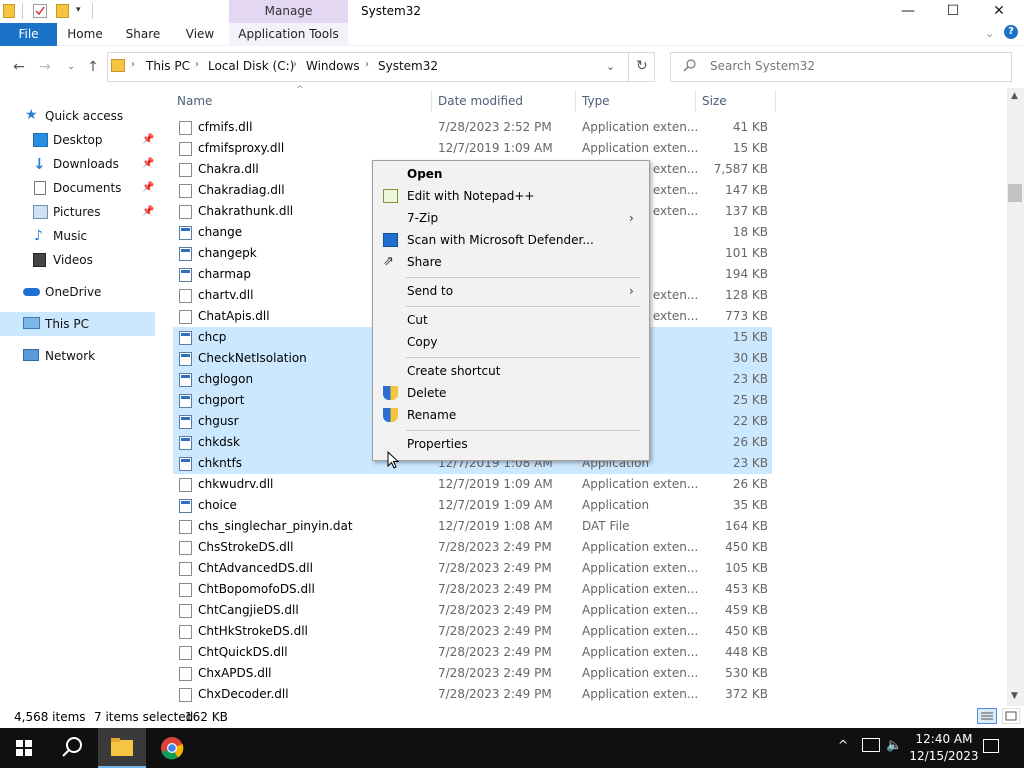 The height and width of the screenshot is (768, 1024). What do you see at coordinates (122, 748) in the screenshot?
I see `file-explorer-taskbar-button` at bounding box center [122, 748].